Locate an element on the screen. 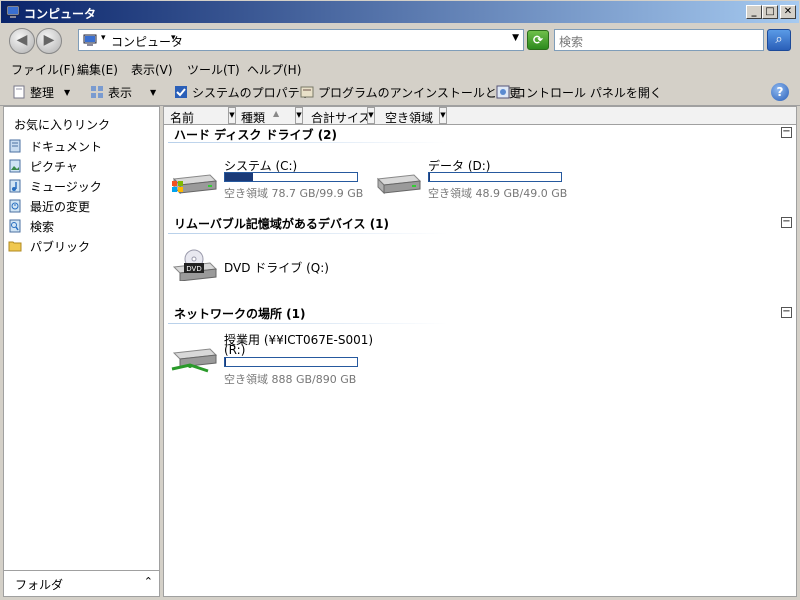 The image size is (800, 600). back-button: ◀ is located at coordinates (22, 41).